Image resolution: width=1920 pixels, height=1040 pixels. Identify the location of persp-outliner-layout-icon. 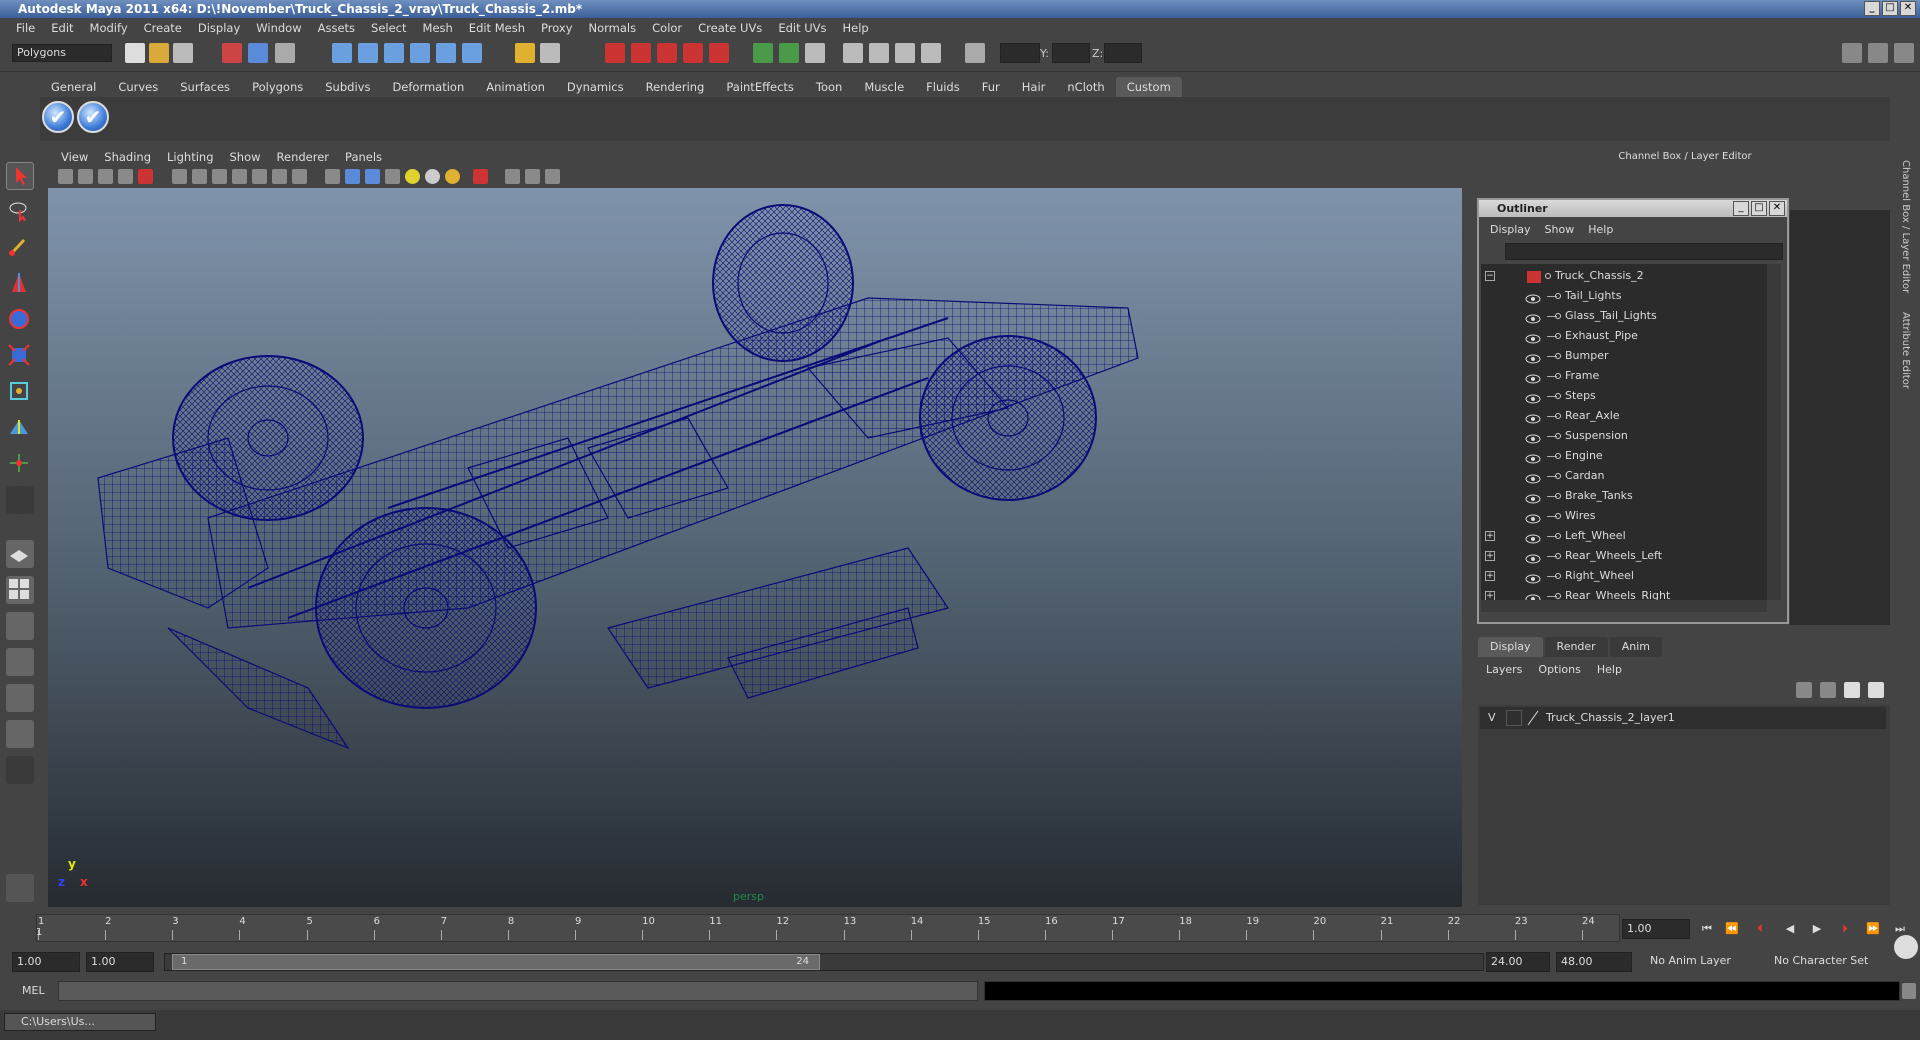
(20, 626).